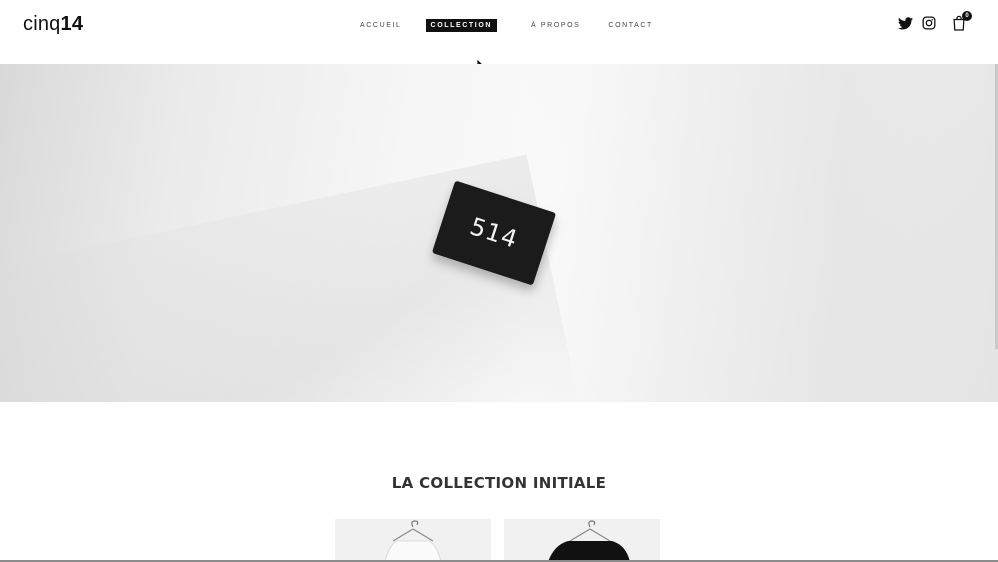 The width and height of the screenshot is (998, 562). Describe the element at coordinates (42, 24) in the screenshot. I see `logo-text-light: cinq` at that location.